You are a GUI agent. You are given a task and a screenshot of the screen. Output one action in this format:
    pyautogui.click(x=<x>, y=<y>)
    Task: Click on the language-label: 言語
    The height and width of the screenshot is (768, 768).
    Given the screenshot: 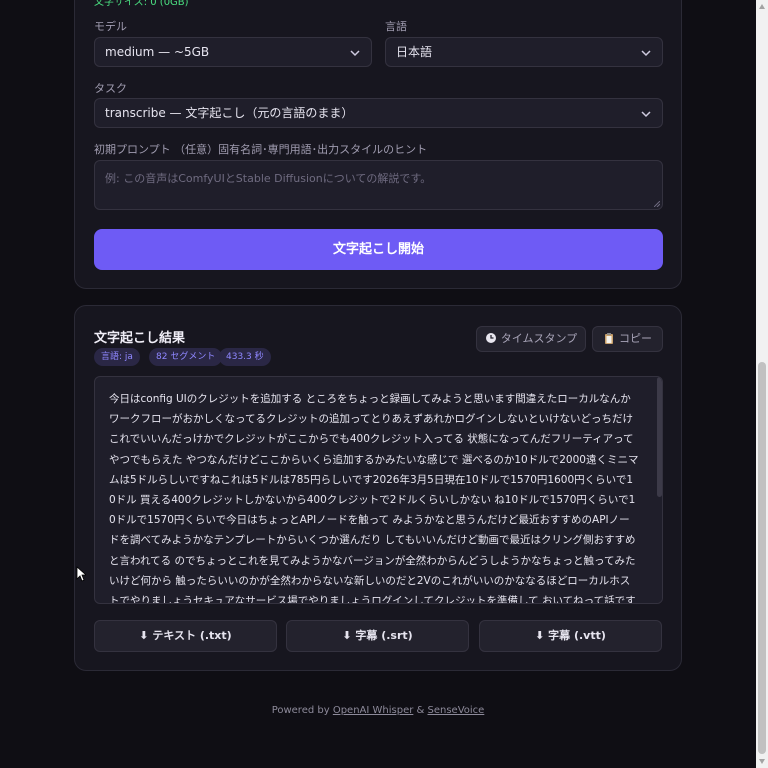 What is the action you would take?
    pyautogui.click(x=396, y=26)
    